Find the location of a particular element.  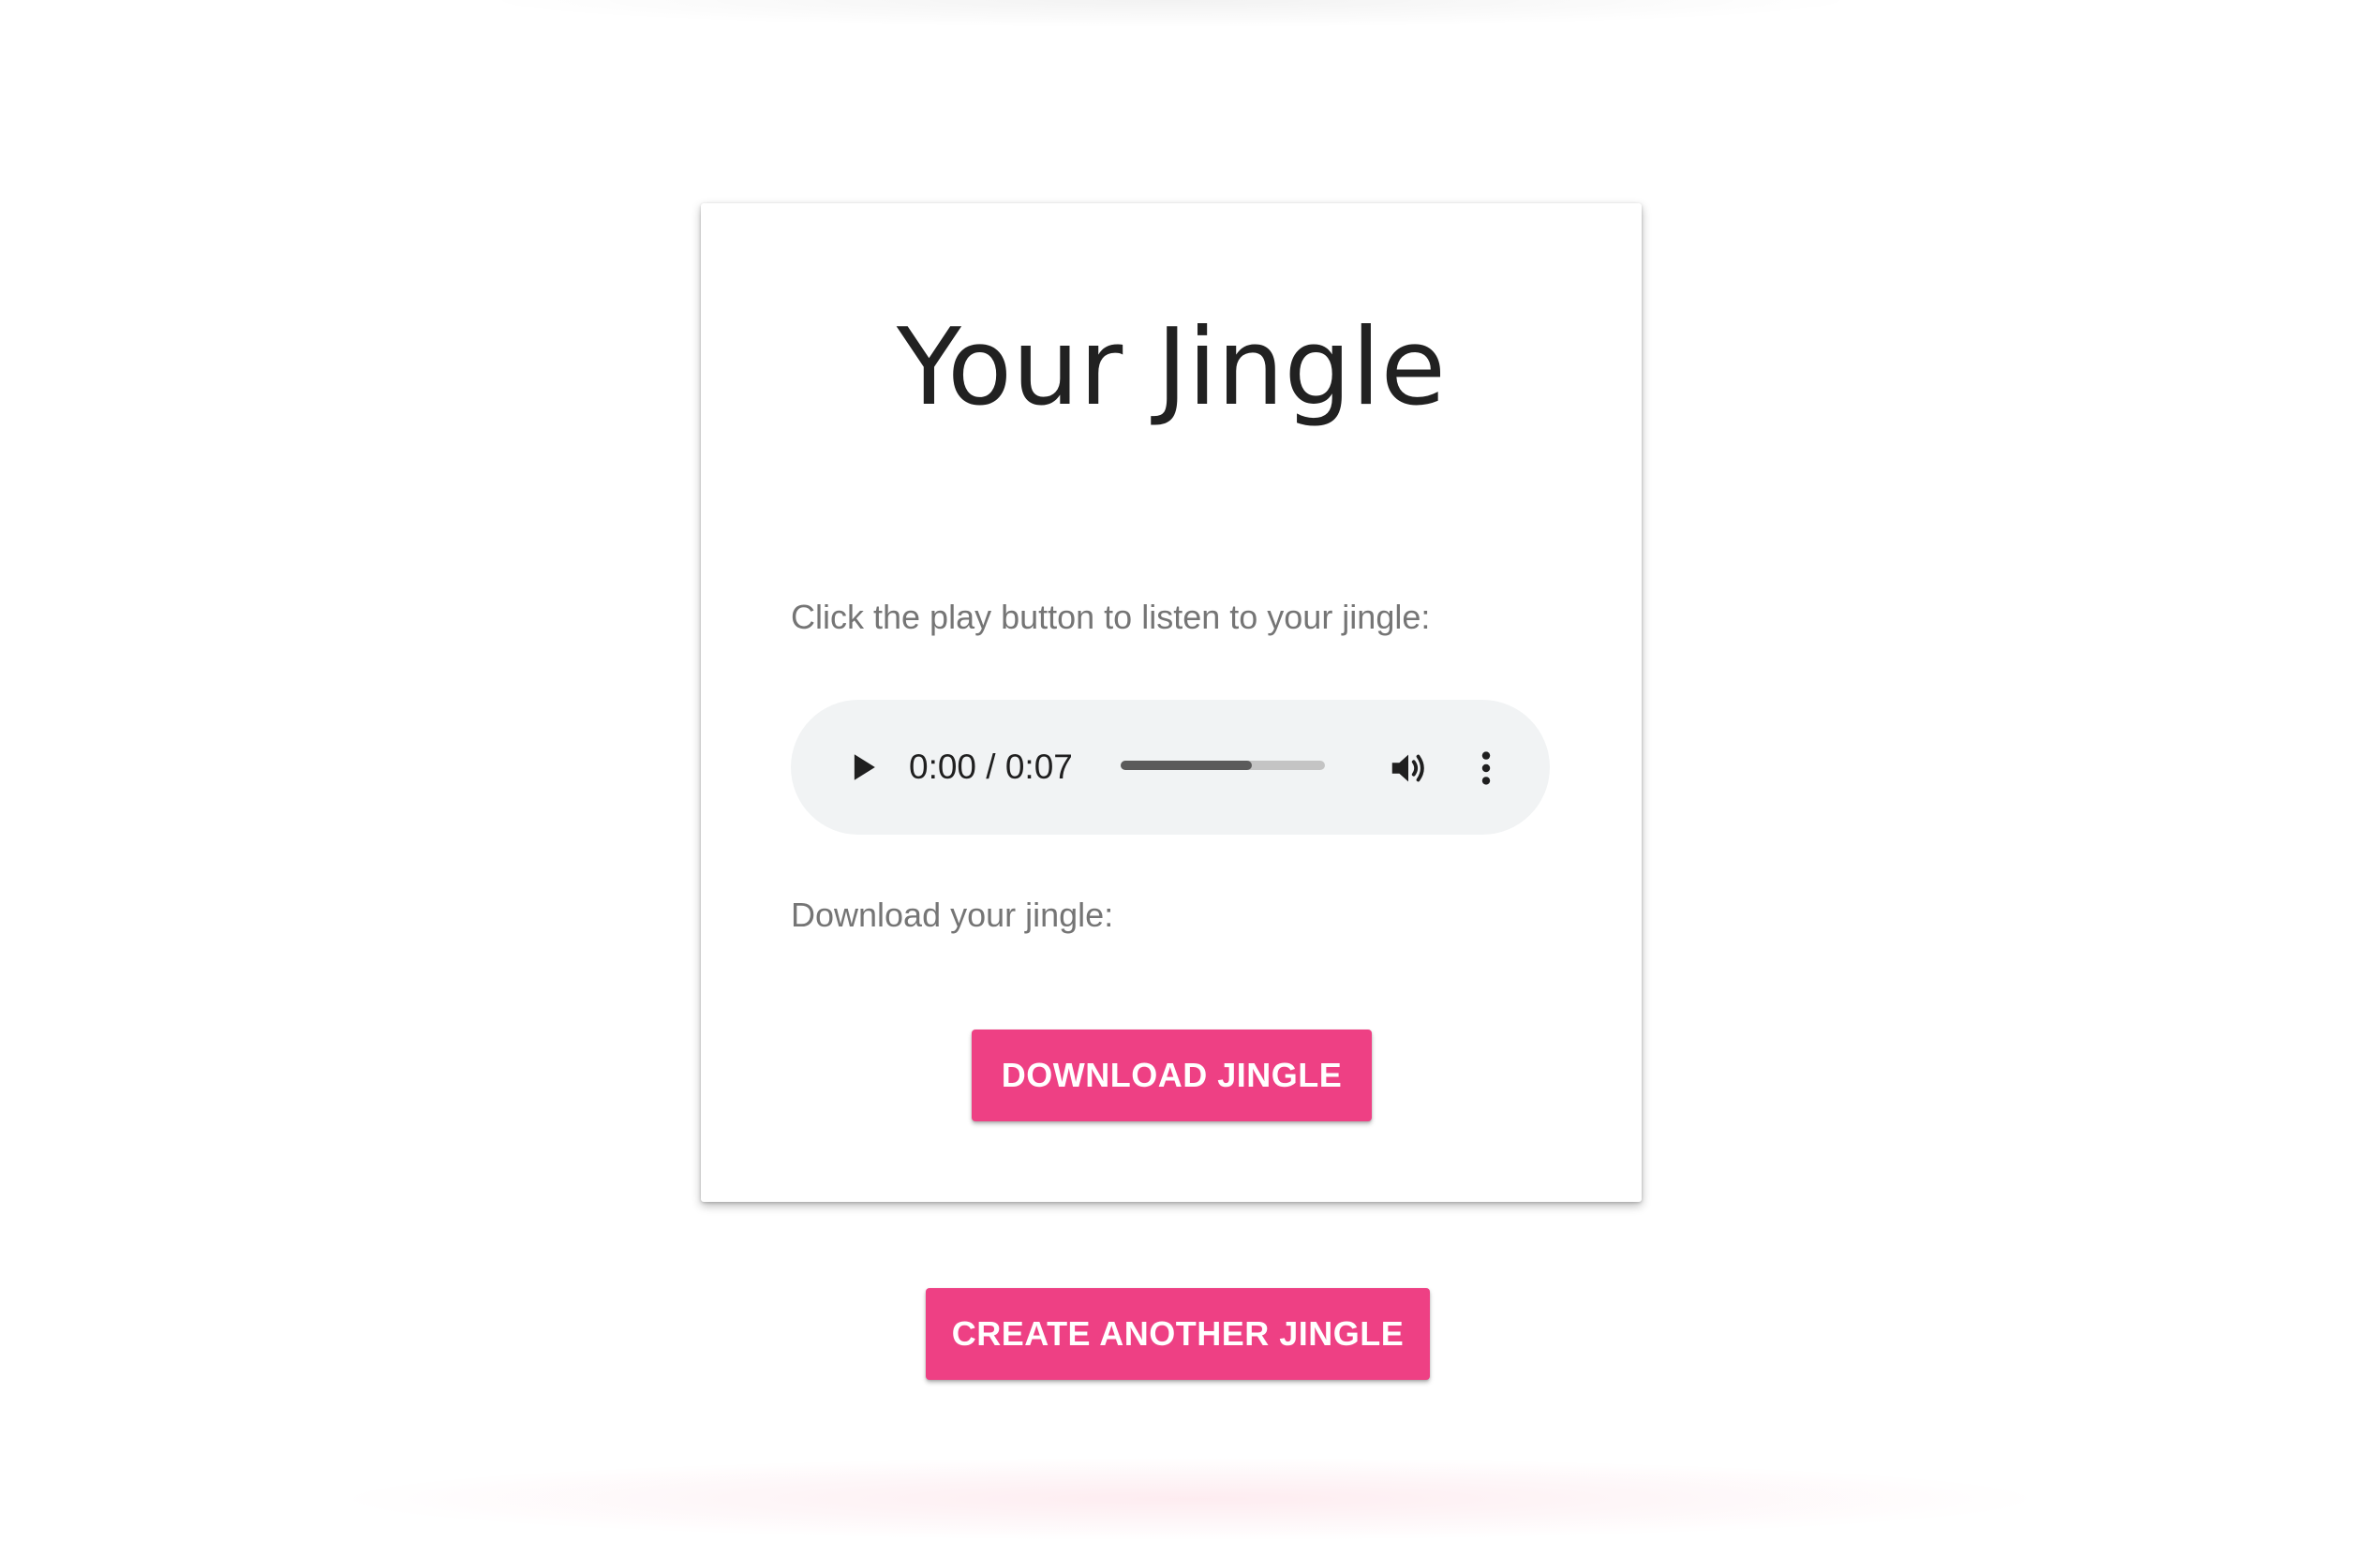

time-display: 0:00 / 0:07 is located at coordinates (991, 767).